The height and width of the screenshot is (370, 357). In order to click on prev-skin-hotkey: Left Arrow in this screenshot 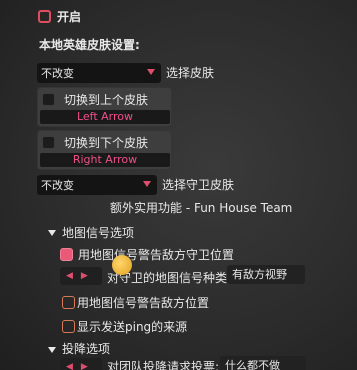, I will do `click(105, 117)`.